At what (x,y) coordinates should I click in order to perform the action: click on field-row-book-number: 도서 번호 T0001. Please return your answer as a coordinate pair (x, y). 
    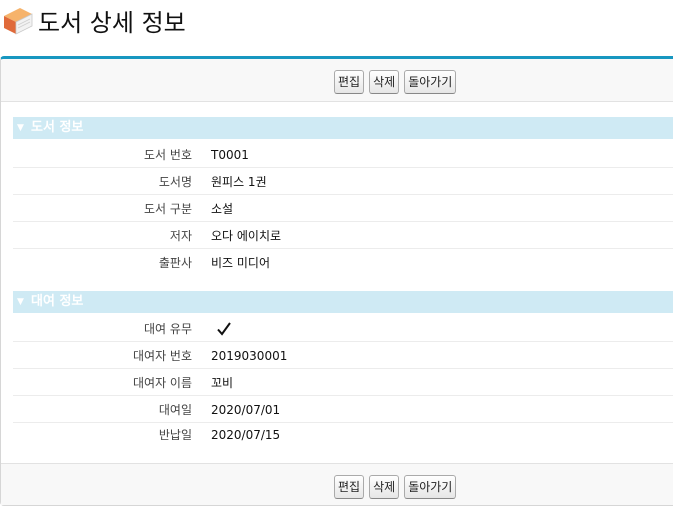
    Looking at the image, I should click on (343, 155).